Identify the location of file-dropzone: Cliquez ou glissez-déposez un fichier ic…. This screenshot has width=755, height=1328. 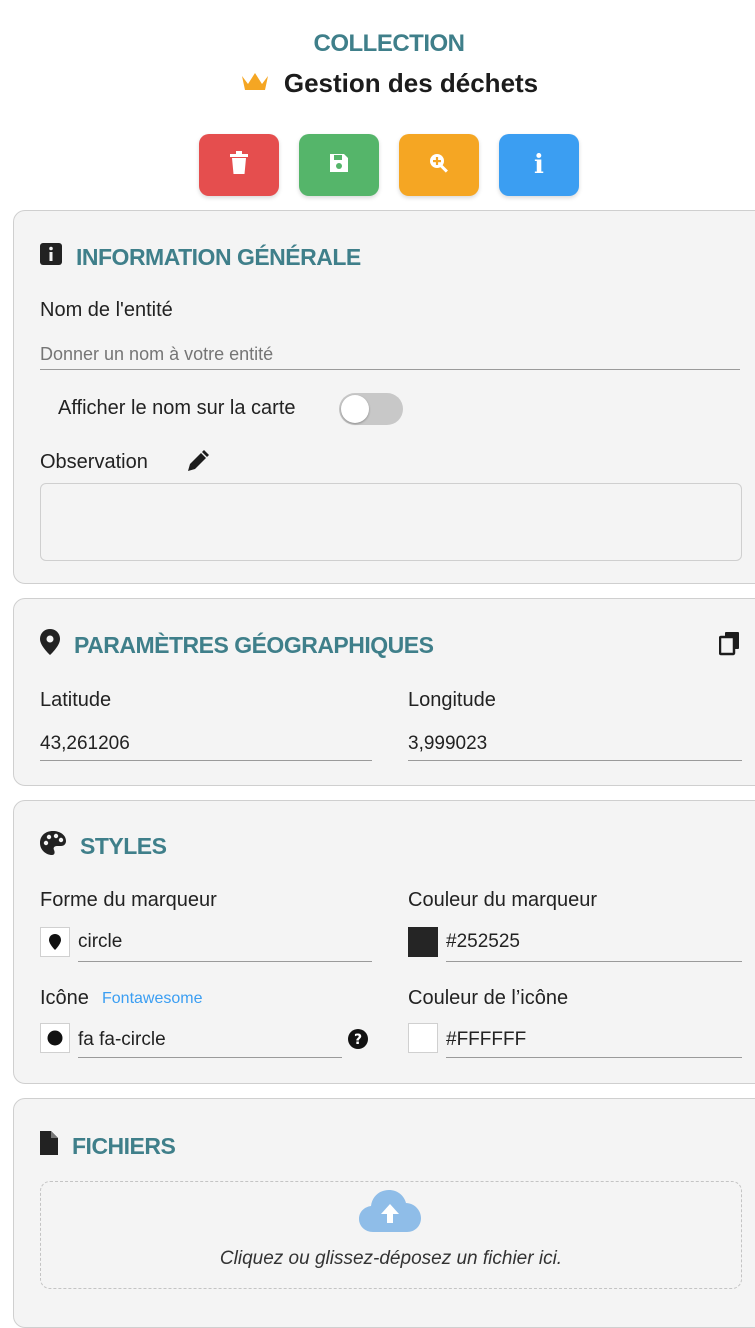
(391, 1235).